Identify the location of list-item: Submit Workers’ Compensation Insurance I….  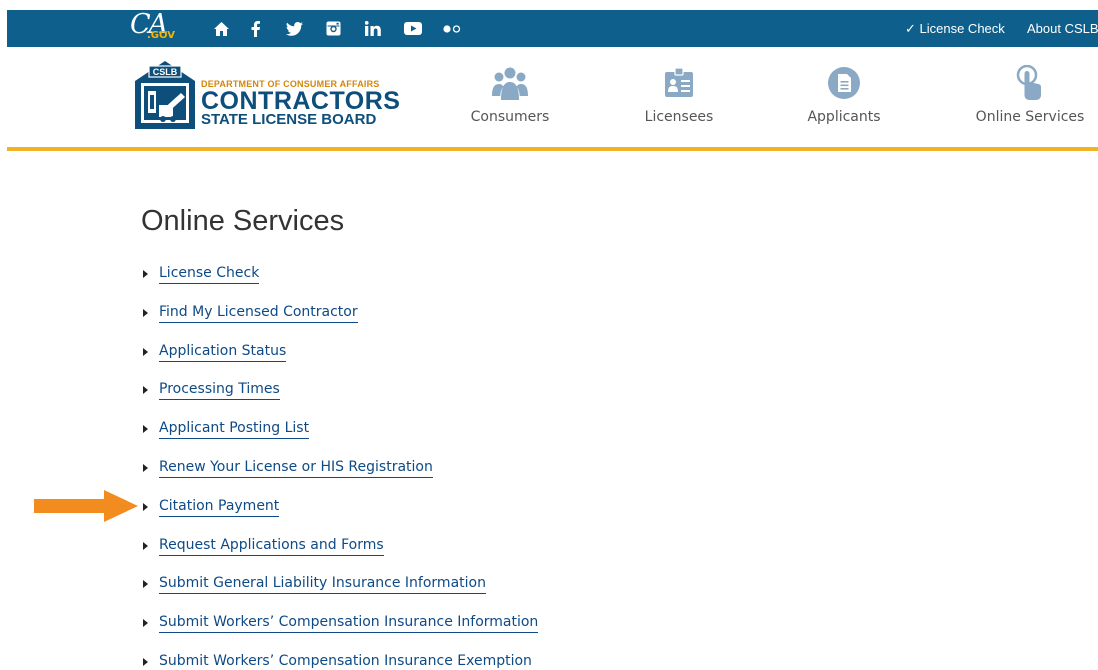
(341, 632).